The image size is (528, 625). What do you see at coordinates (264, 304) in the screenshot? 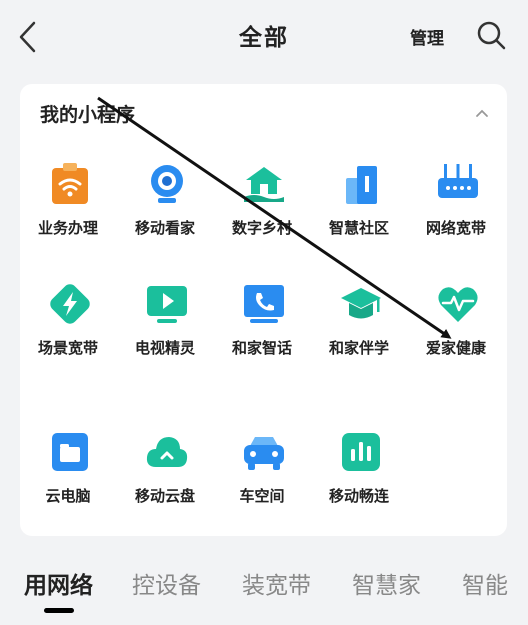
I see `phone-tv-icon` at bounding box center [264, 304].